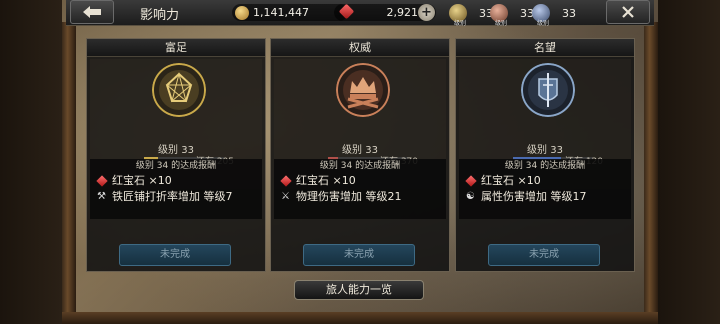 The image size is (720, 324). I want to click on ruby-value: 2,921, so click(402, 12).